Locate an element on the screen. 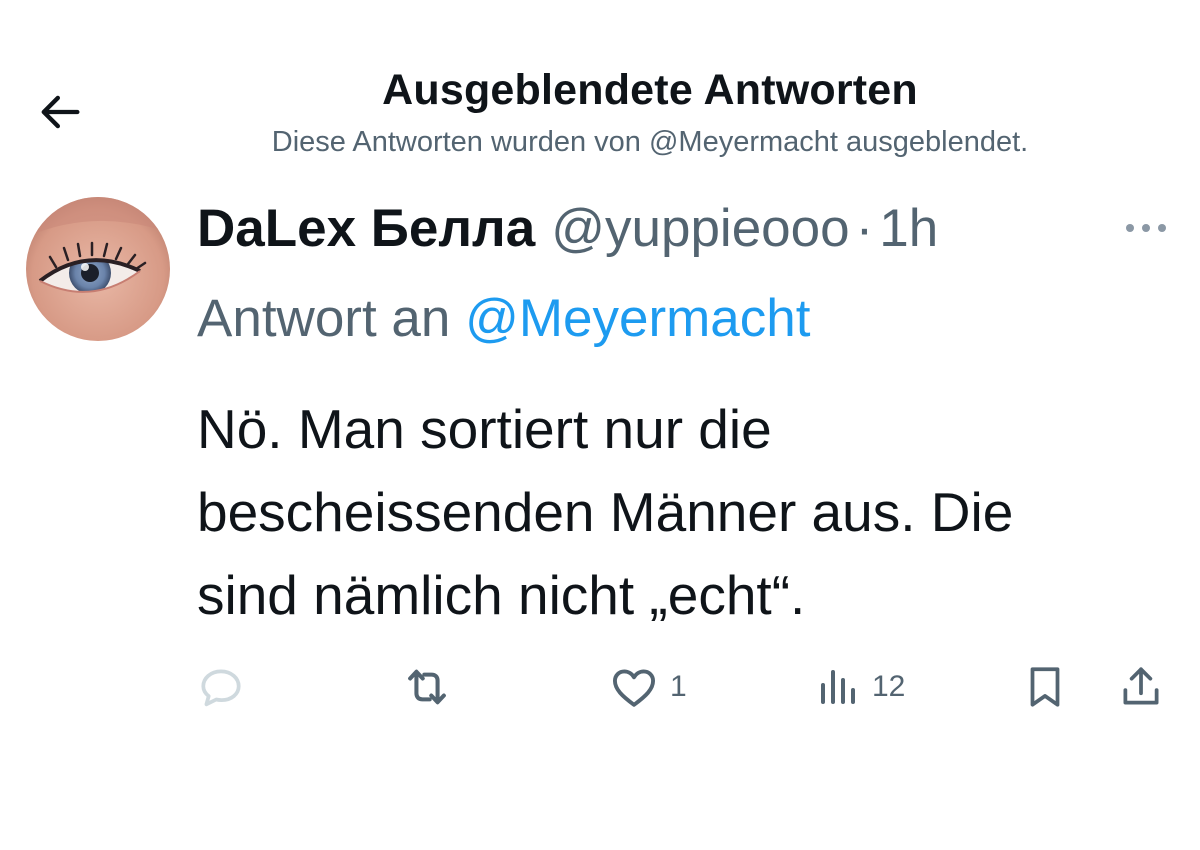 This screenshot has width=1200, height=850. back-button is located at coordinates (60, 112).